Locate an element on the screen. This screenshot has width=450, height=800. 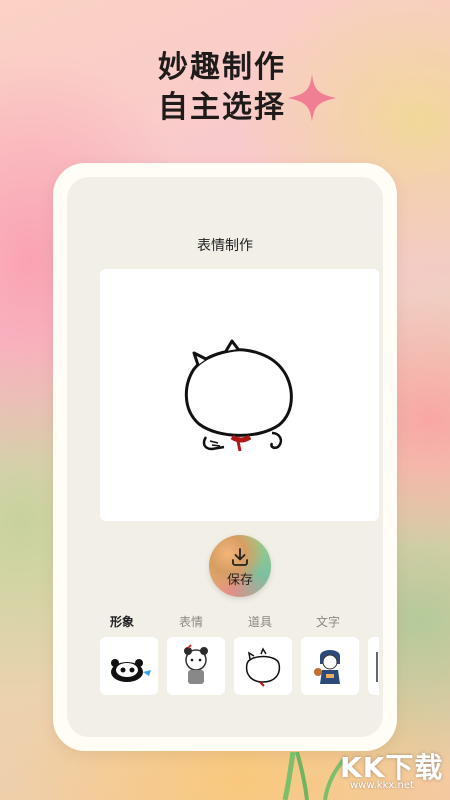
sticker-thumbnails is located at coordinates (239, 667).